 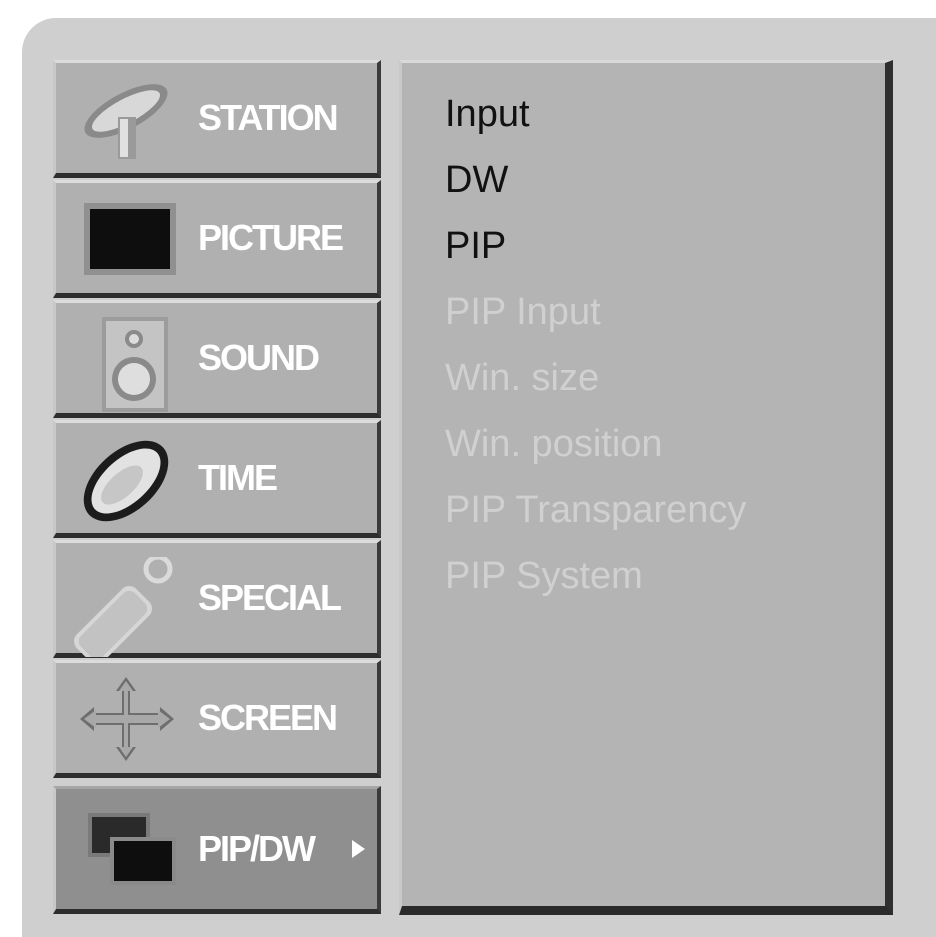 What do you see at coordinates (596, 510) in the screenshot?
I see `option-pip-transparency: PIP Transparency` at bounding box center [596, 510].